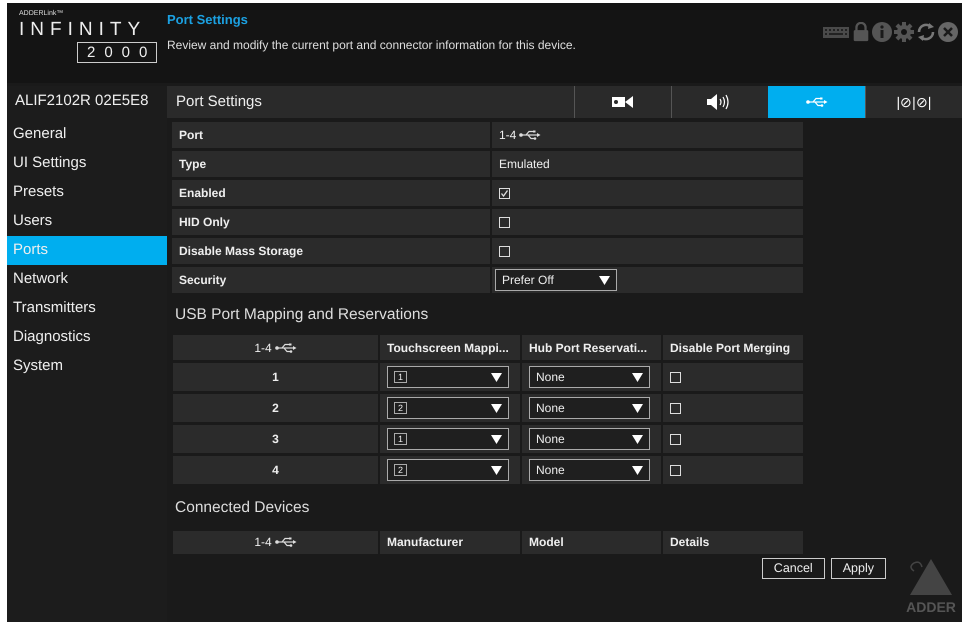 Image resolution: width=966 pixels, height=622 pixels. Describe the element at coordinates (87, 279) in the screenshot. I see `sidebar-item: Network` at that location.